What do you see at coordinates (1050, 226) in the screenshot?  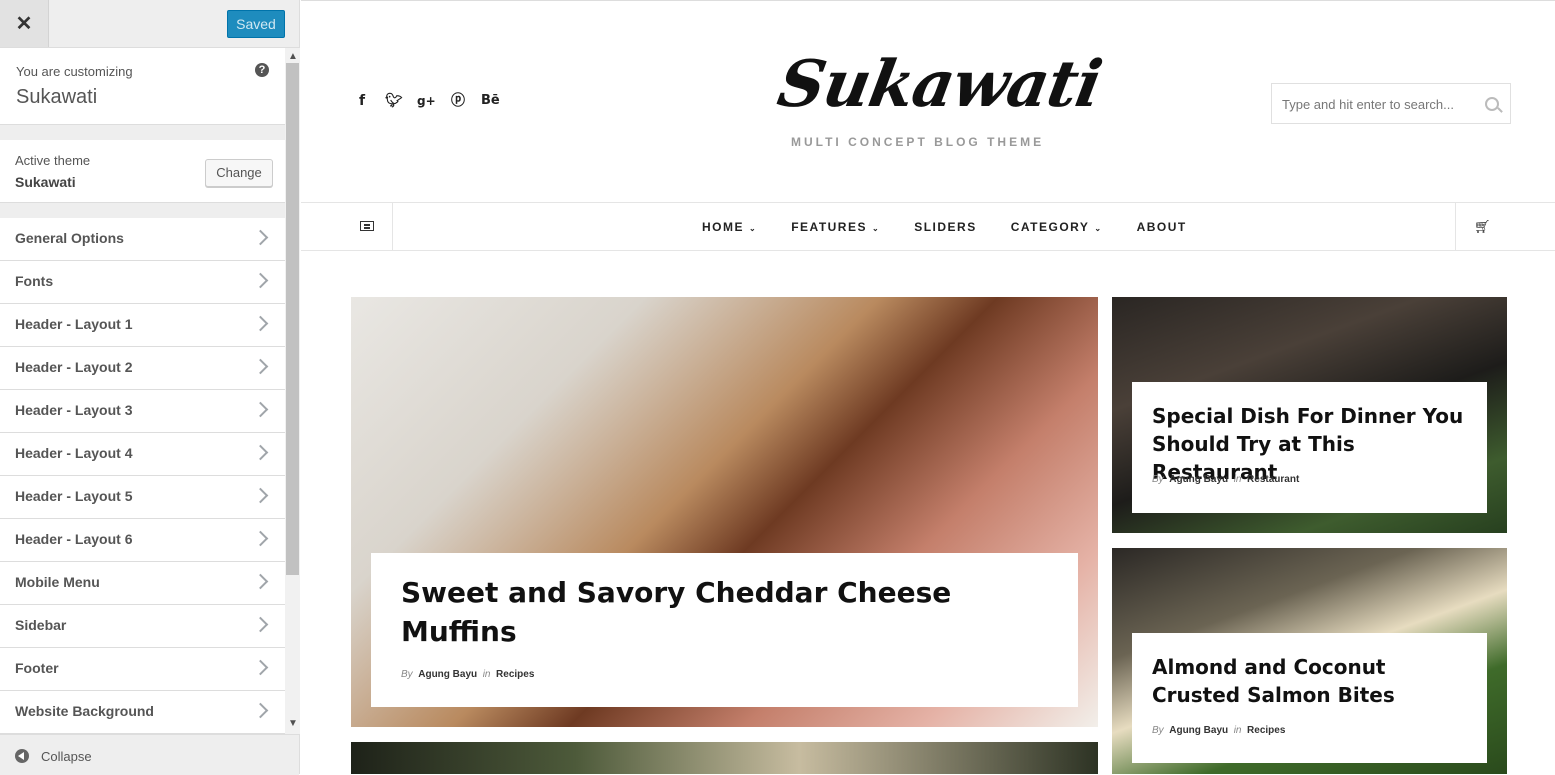 I see `nav-label: CATEGORY` at bounding box center [1050, 226].